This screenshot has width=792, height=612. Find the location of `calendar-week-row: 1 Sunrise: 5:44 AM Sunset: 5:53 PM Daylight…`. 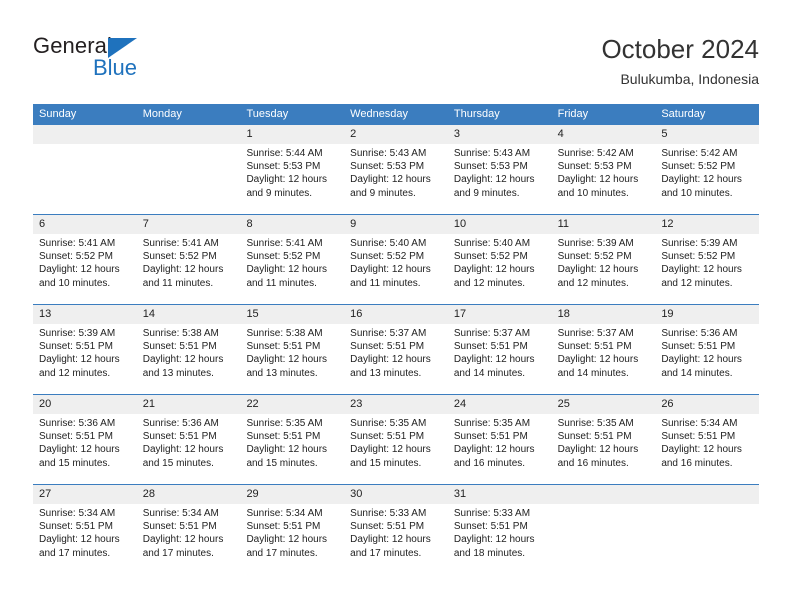

calendar-week-row: 1 Sunrise: 5:44 AM Sunset: 5:53 PM Daylight… is located at coordinates (396, 169).